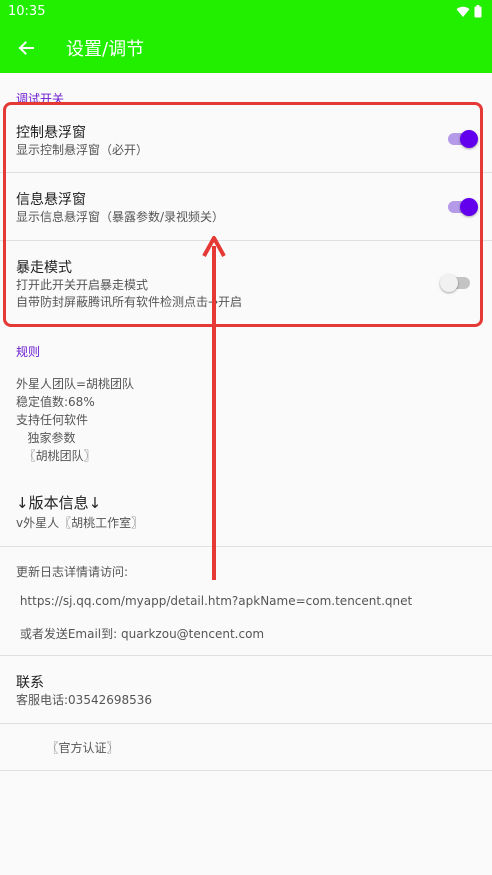 The width and height of the screenshot is (492, 875). Describe the element at coordinates (246, 139) in the screenshot. I see `pref-control-overlay: 控制悬浮窗 显示控制悬浮窗（必开）` at that location.